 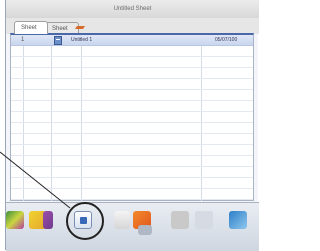 I want to click on callout-circle, so click(x=85, y=221).